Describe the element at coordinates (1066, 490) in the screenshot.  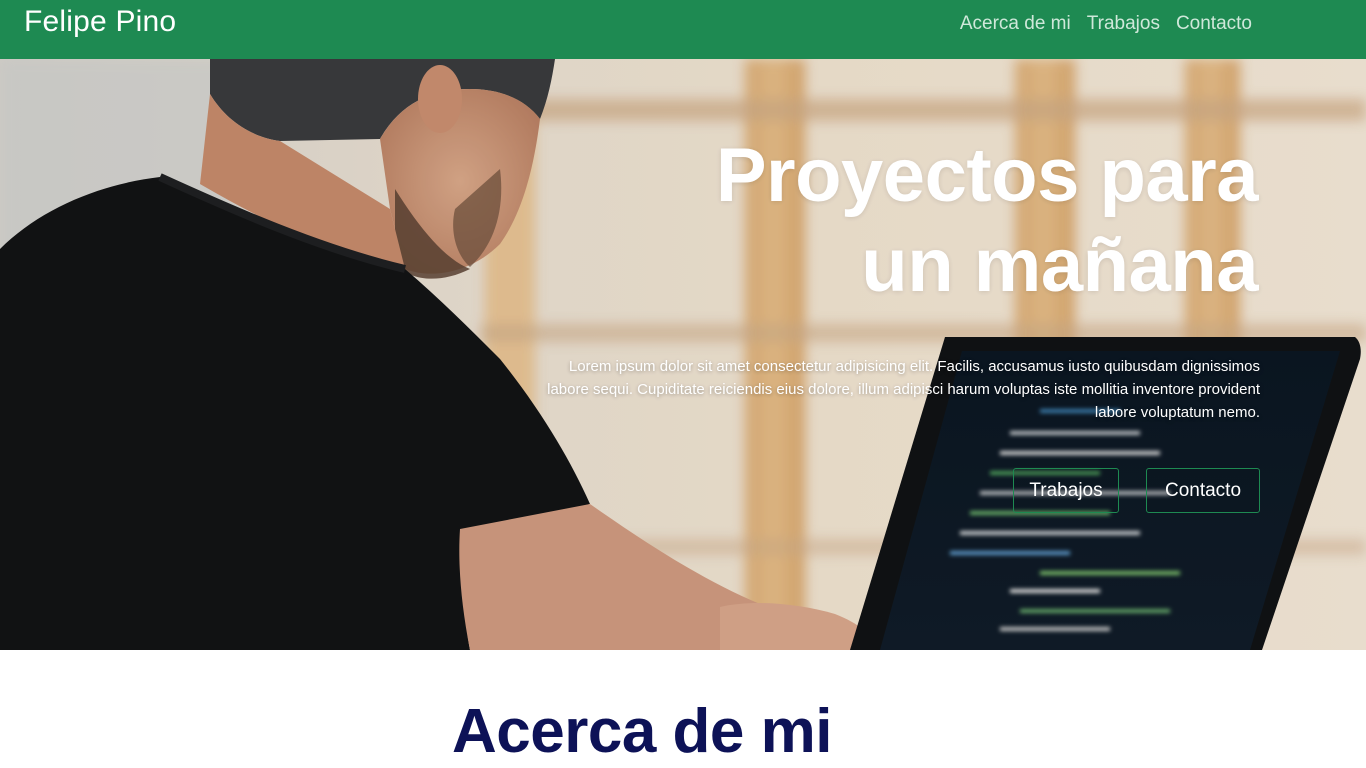
I see `trabajos-button: Trabajos` at that location.